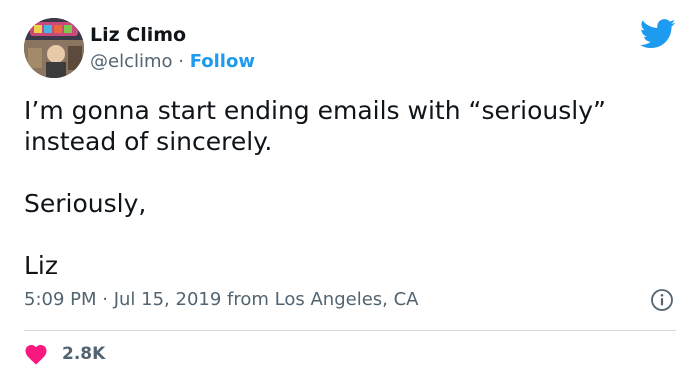 Image resolution: width=700 pixels, height=380 pixels. What do you see at coordinates (60, 299) in the screenshot?
I see `tweet-time: 5:09 PM` at bounding box center [60, 299].